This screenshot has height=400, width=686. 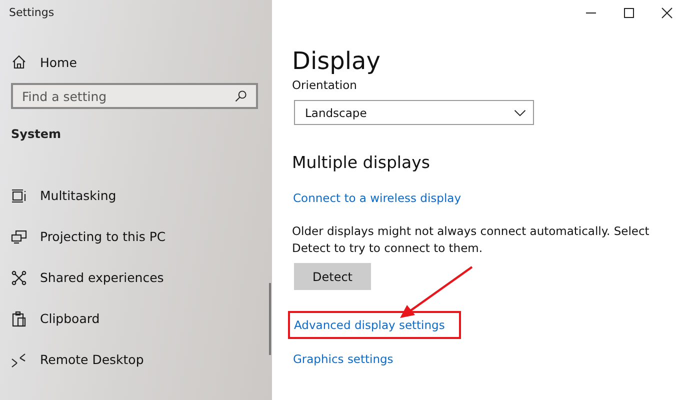 I want to click on settings-link: Graphics settings, so click(x=343, y=359).